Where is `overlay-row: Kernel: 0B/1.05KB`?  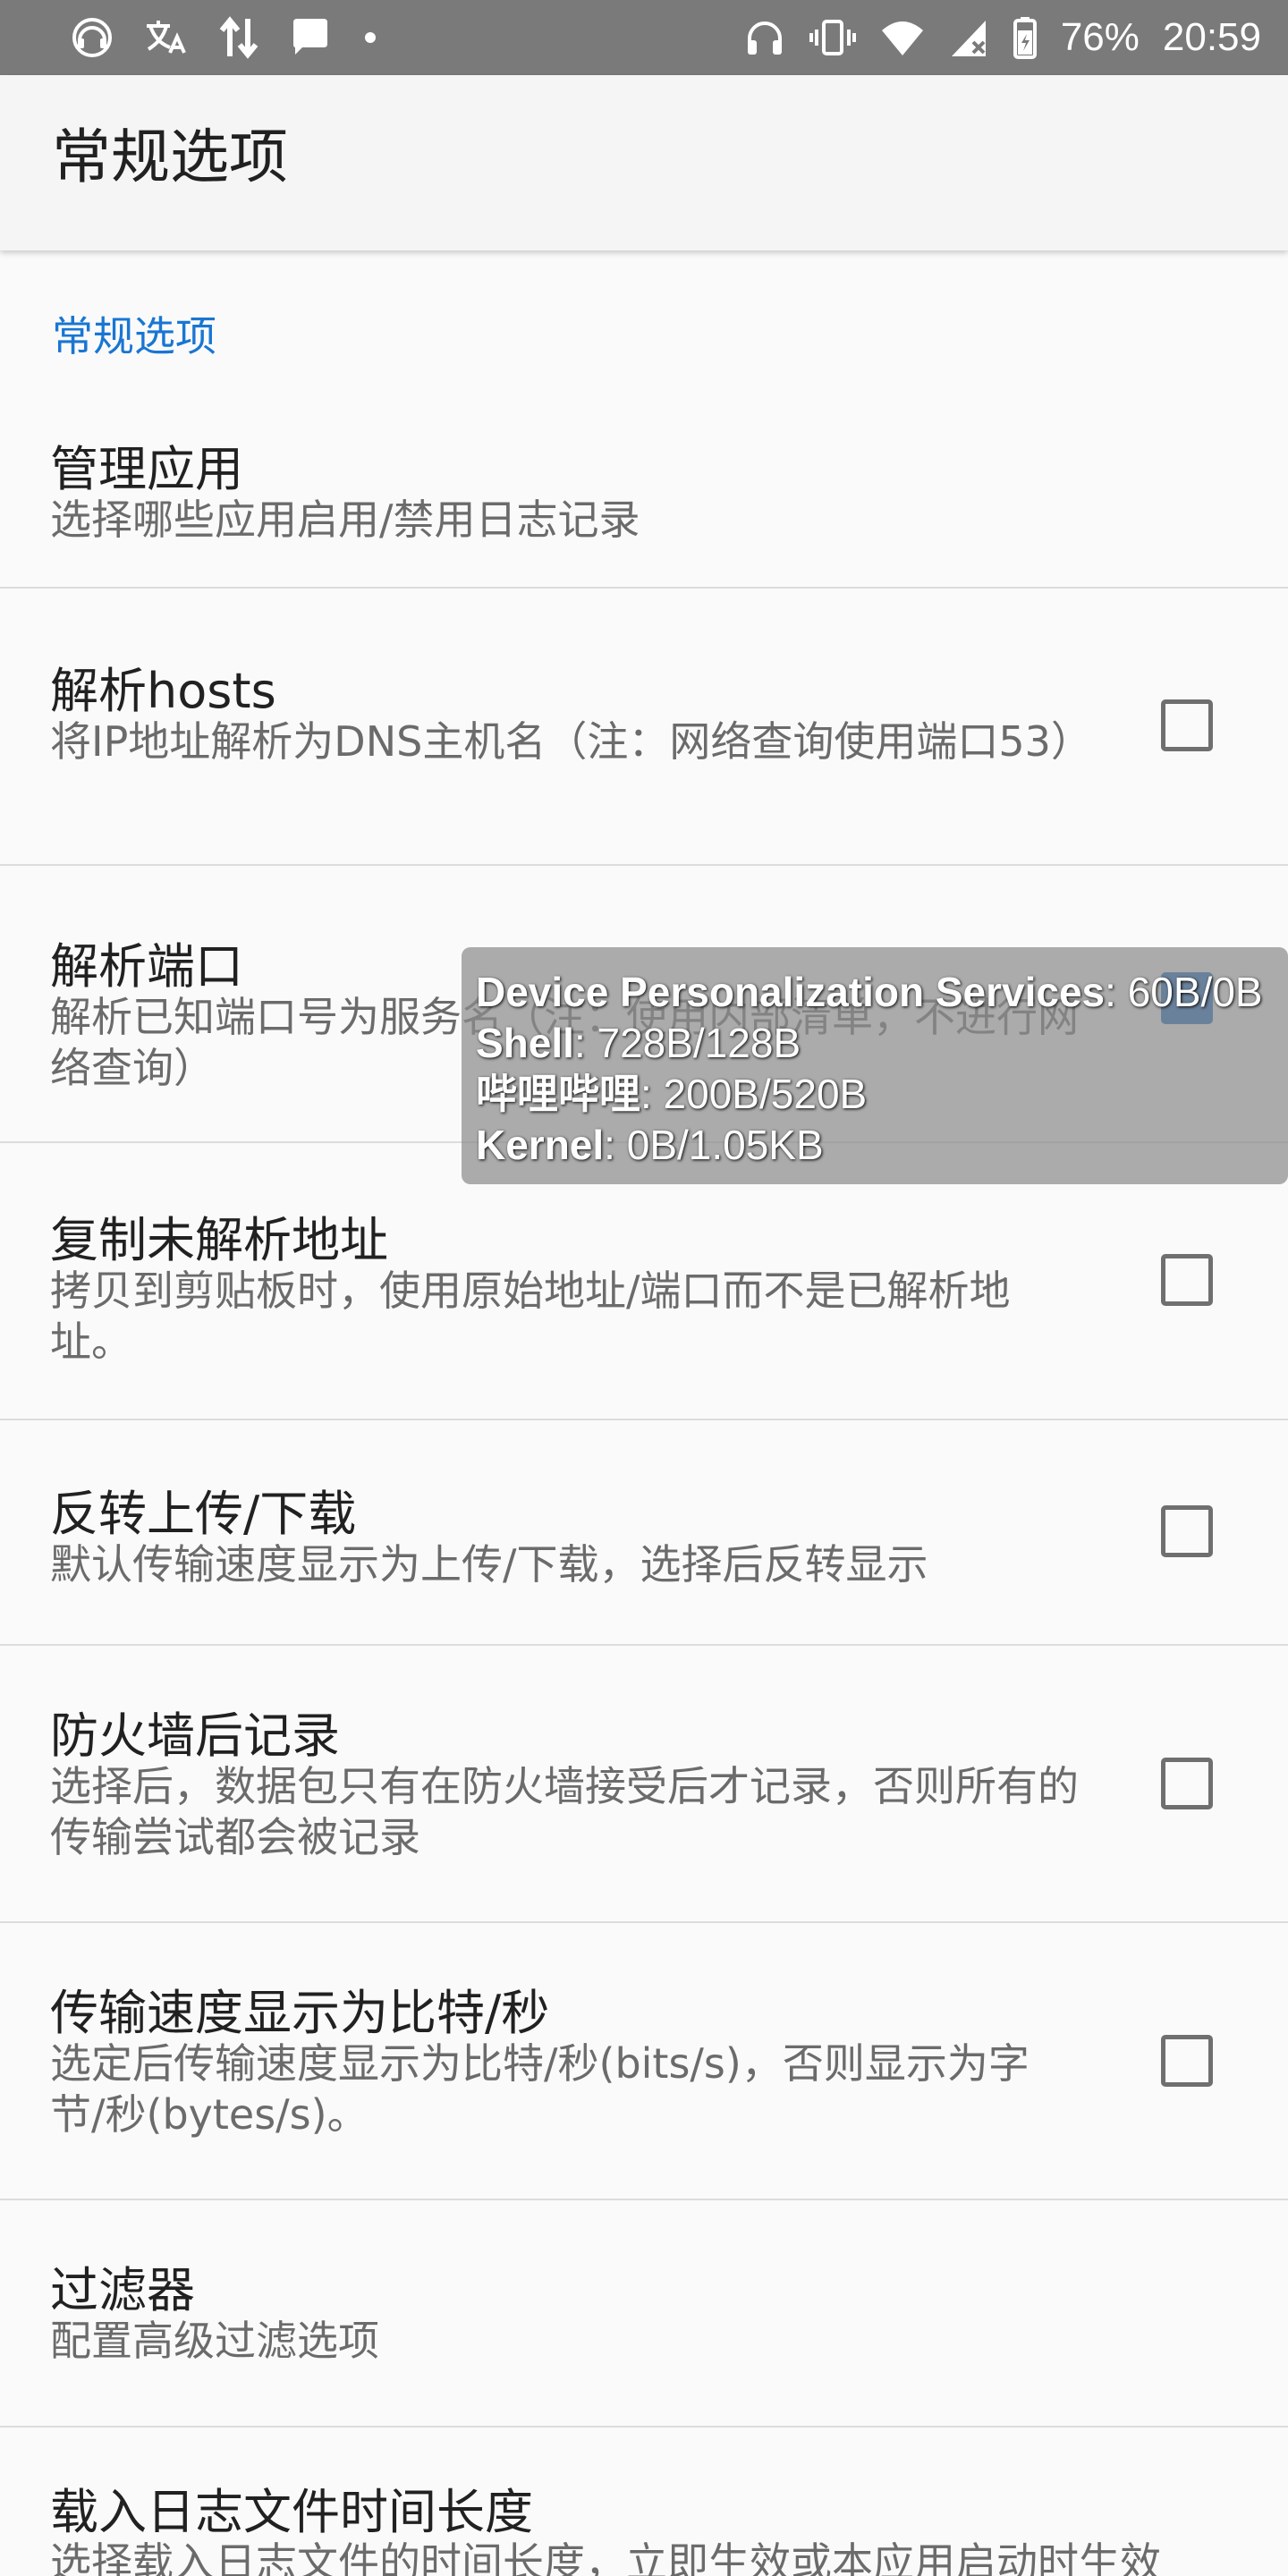 overlay-row: Kernel: 0B/1.05KB is located at coordinates (882, 1145).